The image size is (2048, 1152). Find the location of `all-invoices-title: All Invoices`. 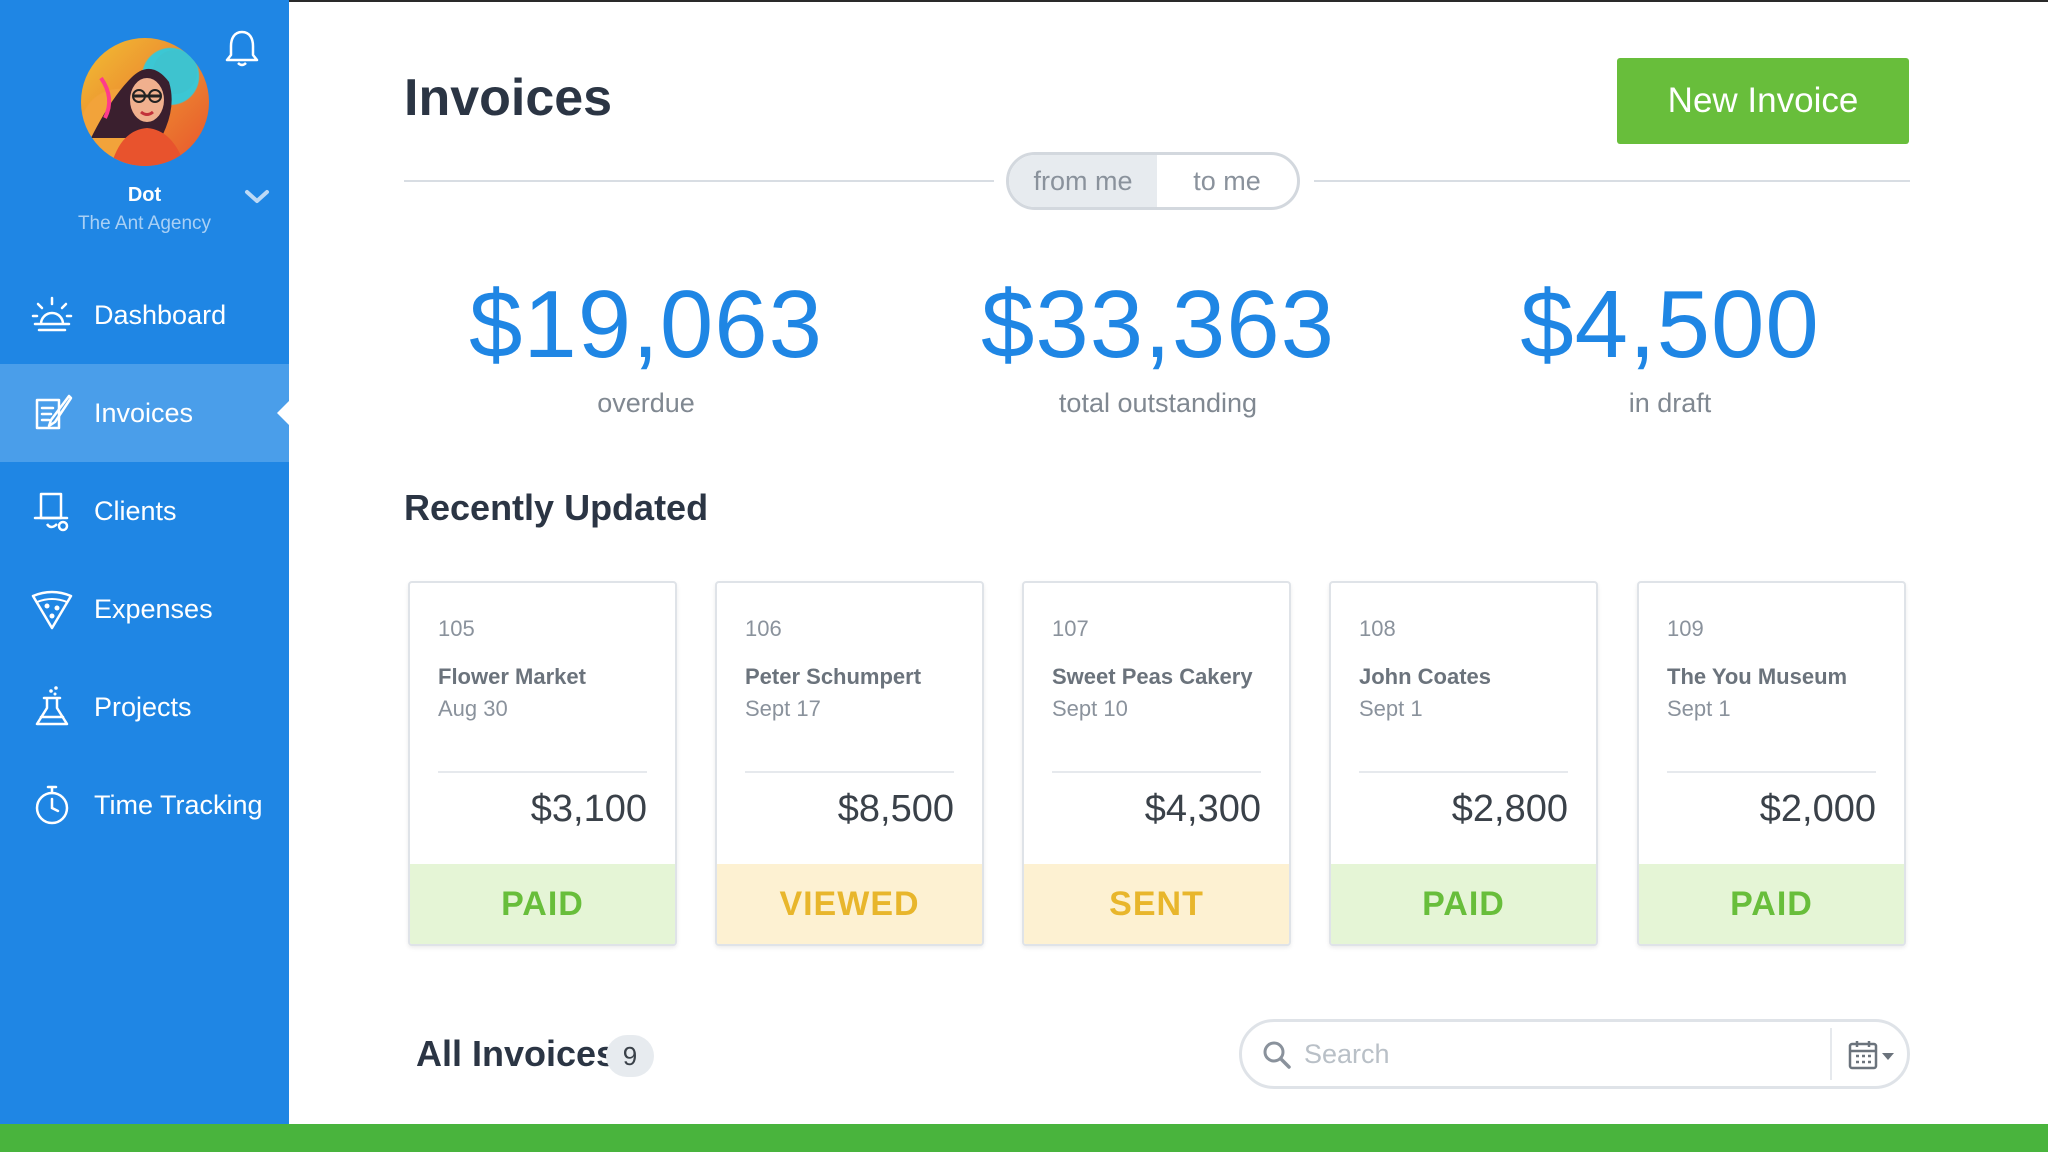

all-invoices-title: All Invoices is located at coordinates (516, 1053).